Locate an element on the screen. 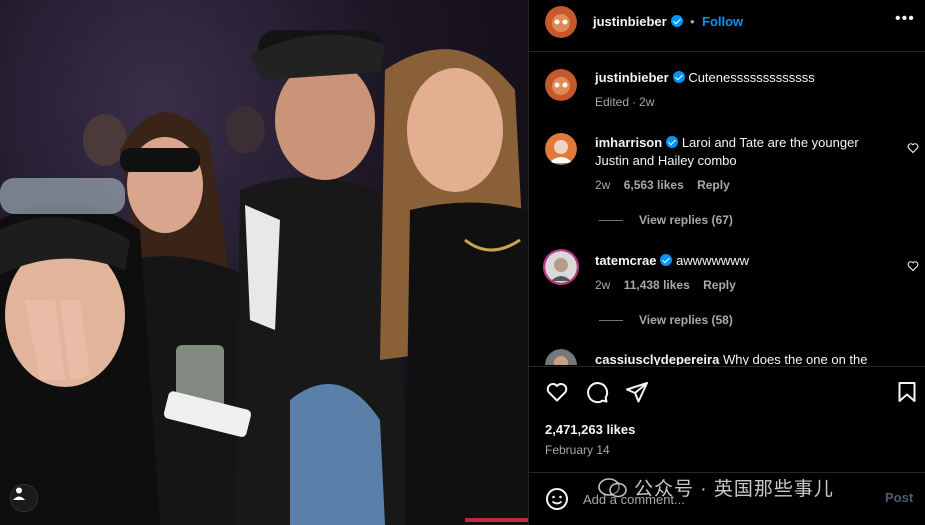 This screenshot has width=925, height=525. bg-person is located at coordinates (245, 130).